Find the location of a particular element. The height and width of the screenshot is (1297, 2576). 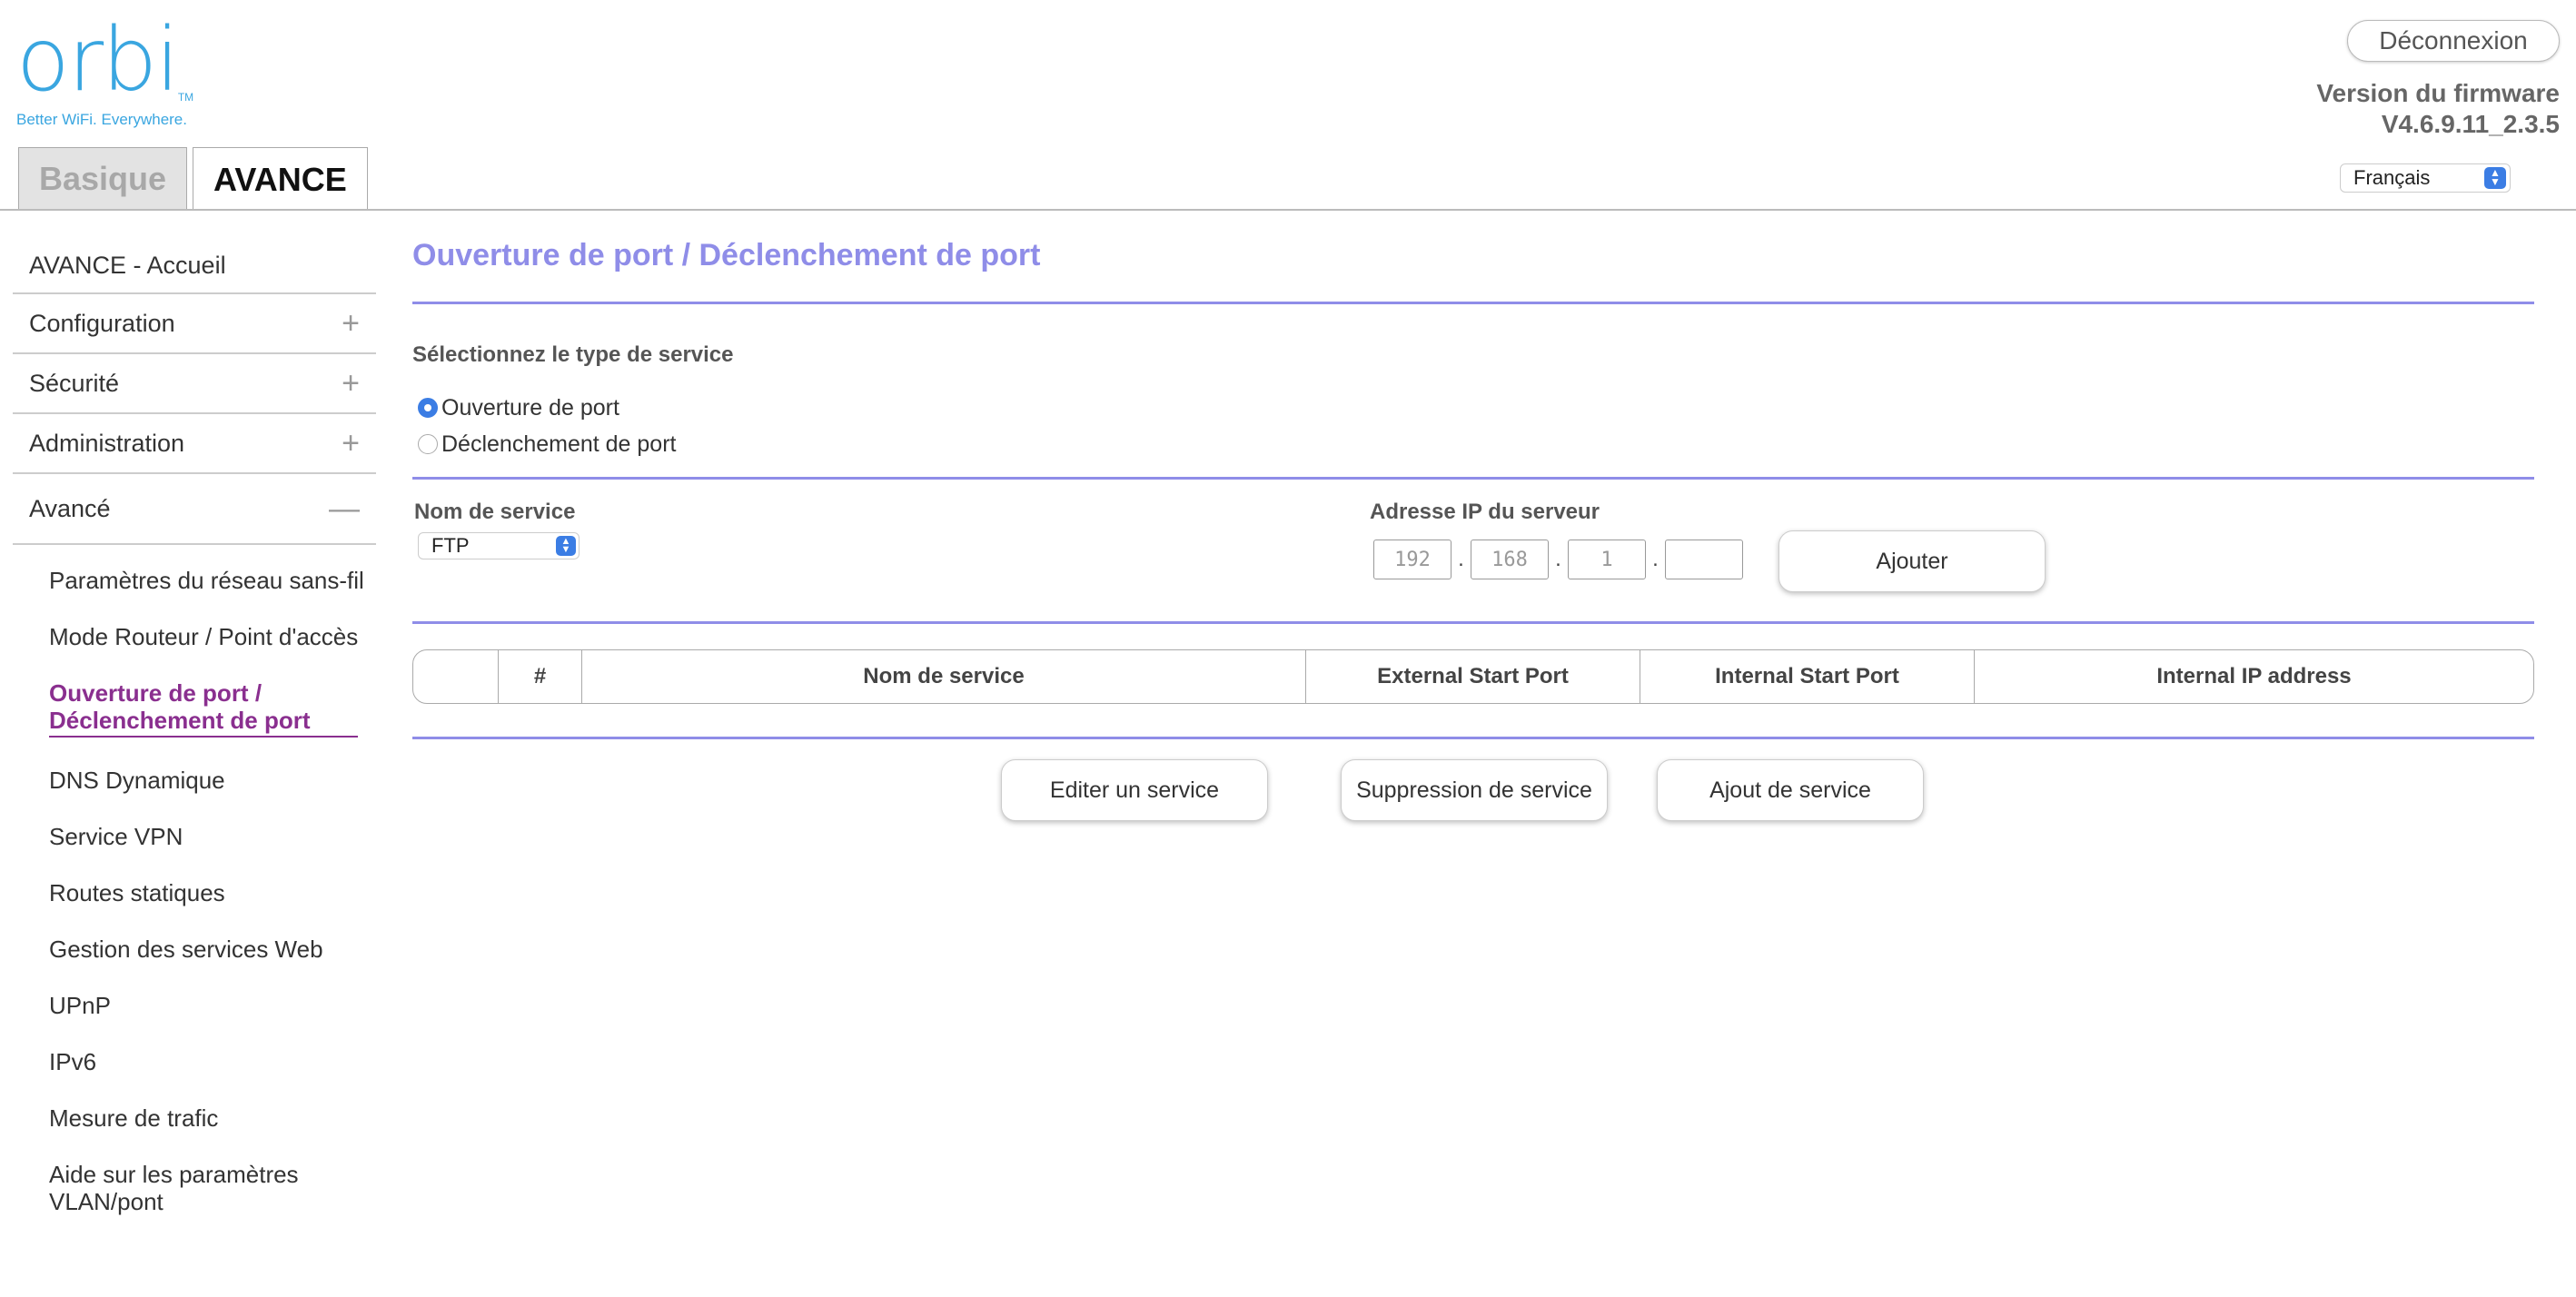

ip-octet-1-input: 192 is located at coordinates (1412, 559).